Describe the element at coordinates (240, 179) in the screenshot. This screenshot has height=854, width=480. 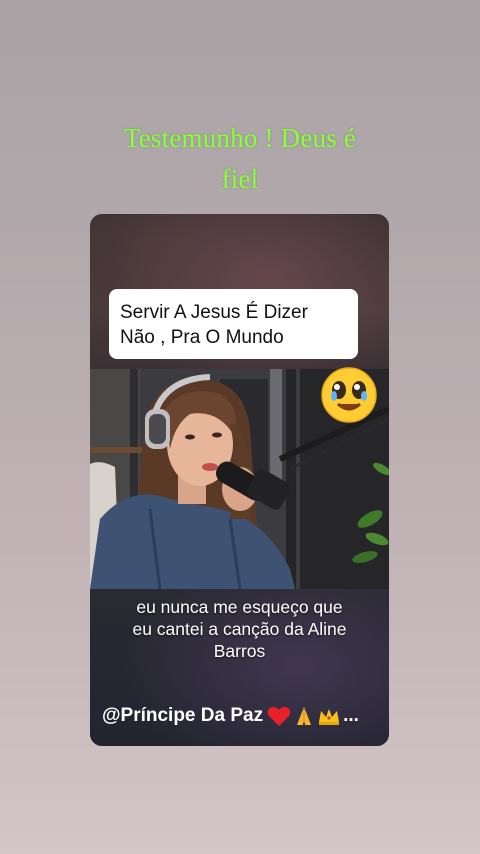
I see `story-title-line-2: fiel` at that location.